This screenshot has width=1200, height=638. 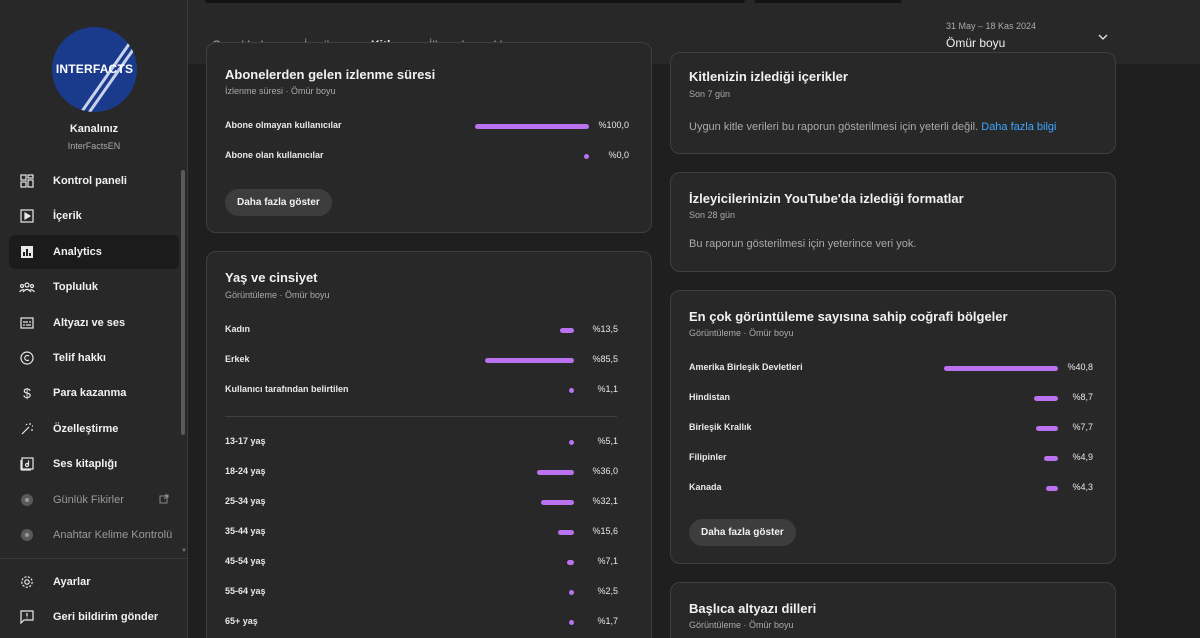 I want to click on sidebar-item-monetization: $ Para kazanma, so click(x=94, y=393).